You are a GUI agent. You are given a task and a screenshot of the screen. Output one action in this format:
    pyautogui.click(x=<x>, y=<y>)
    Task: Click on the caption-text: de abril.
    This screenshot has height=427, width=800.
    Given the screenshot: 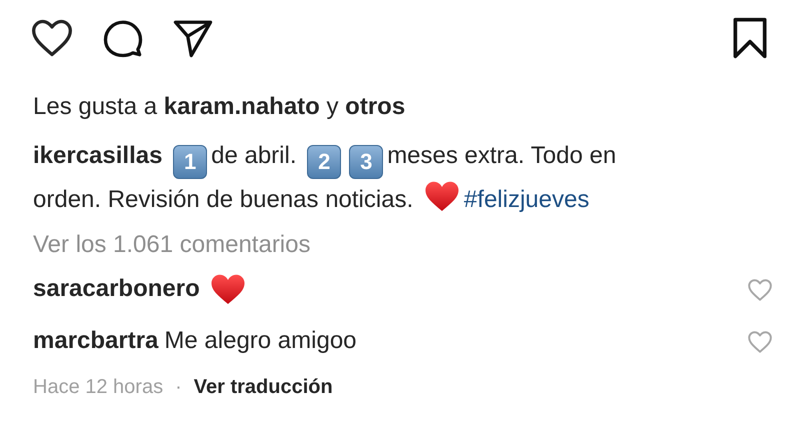 What is the action you would take?
    pyautogui.click(x=254, y=155)
    